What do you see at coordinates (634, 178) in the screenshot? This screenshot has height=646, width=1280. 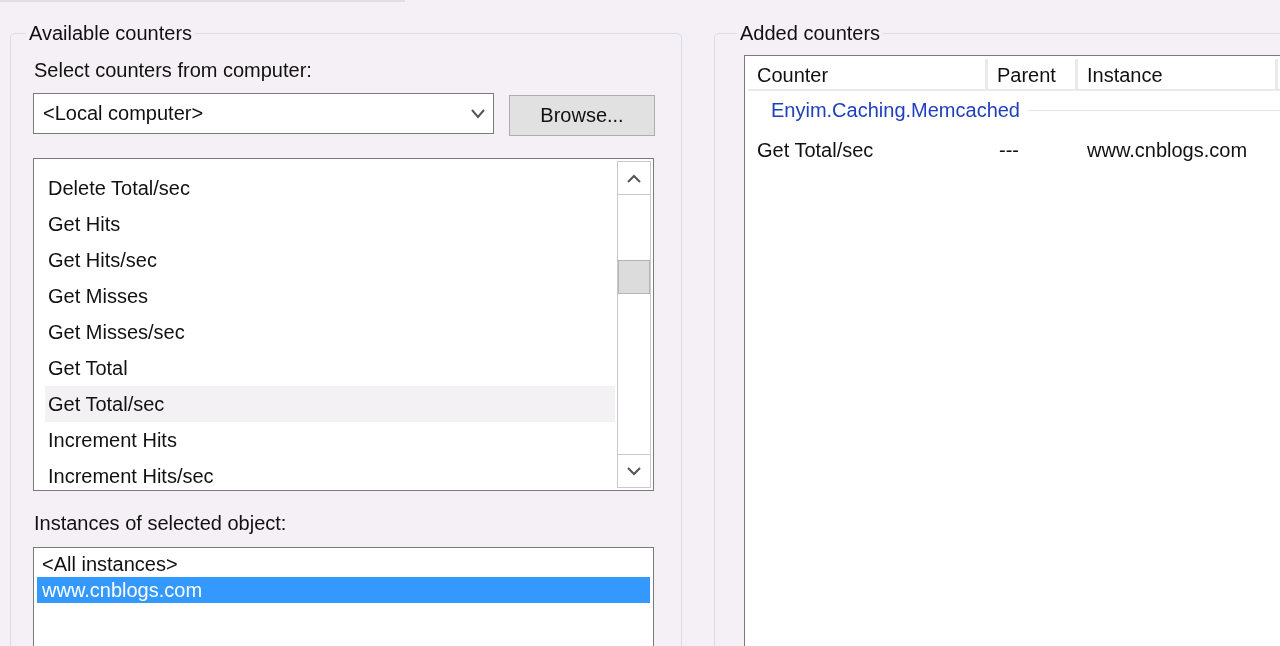 I see `chevron-up-icon` at bounding box center [634, 178].